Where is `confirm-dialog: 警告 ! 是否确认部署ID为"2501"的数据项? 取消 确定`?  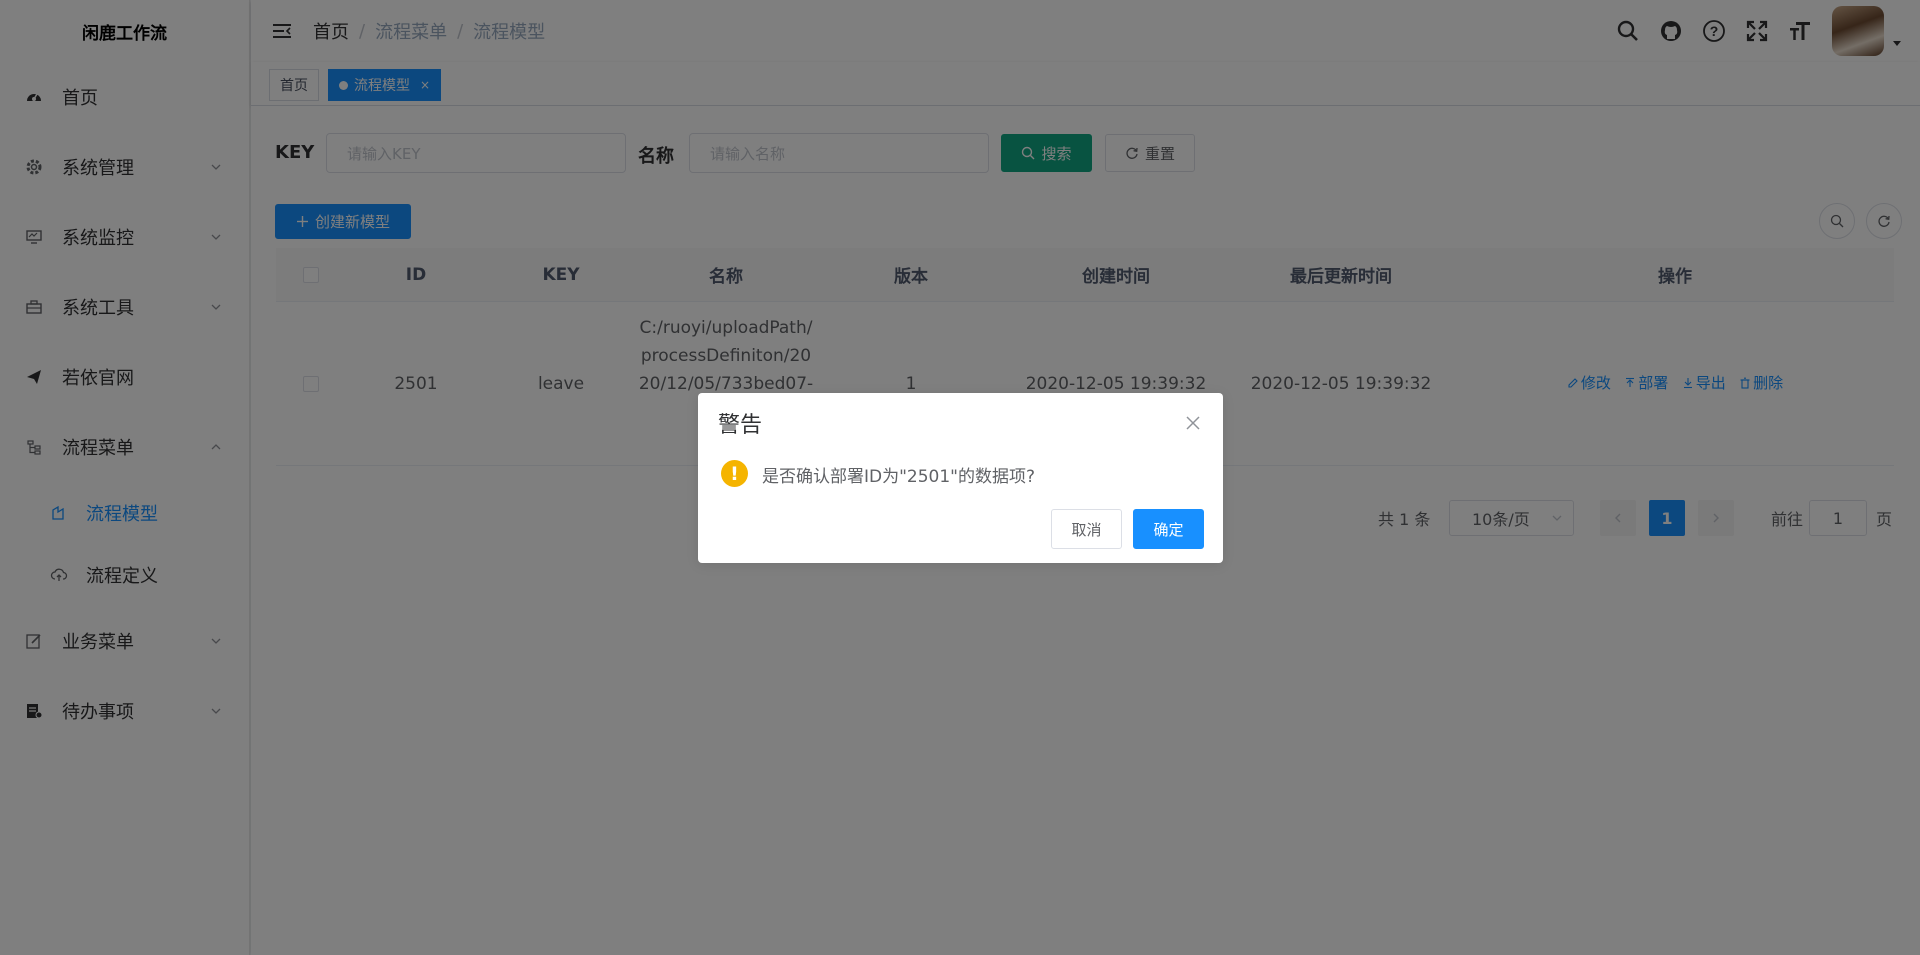 confirm-dialog: 警告 ! 是否确认部署ID为"2501"的数据项? 取消 确定 is located at coordinates (960, 478).